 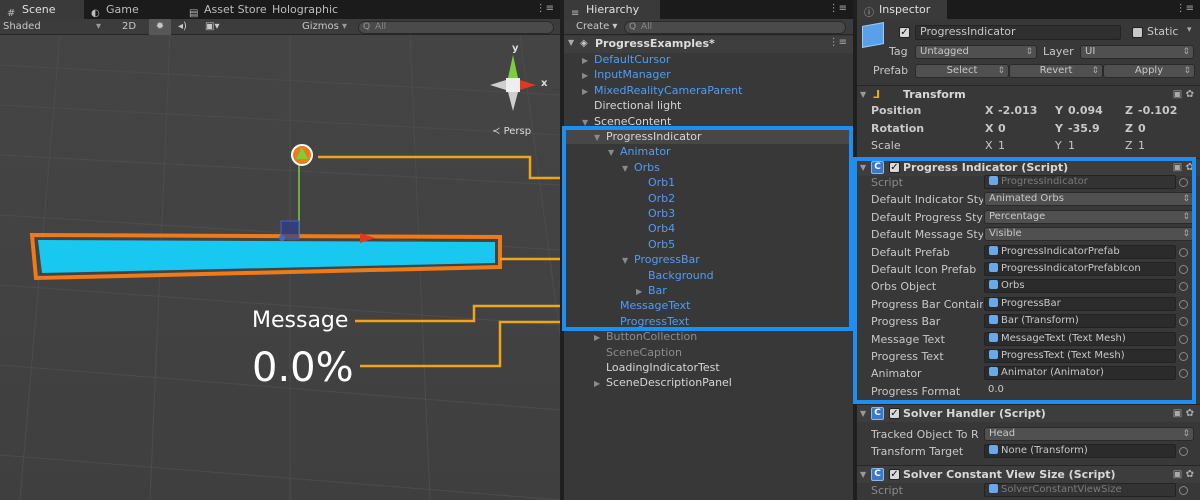 What do you see at coordinates (596, 27) in the screenshot?
I see `create-dropdown: Create ▾` at bounding box center [596, 27].